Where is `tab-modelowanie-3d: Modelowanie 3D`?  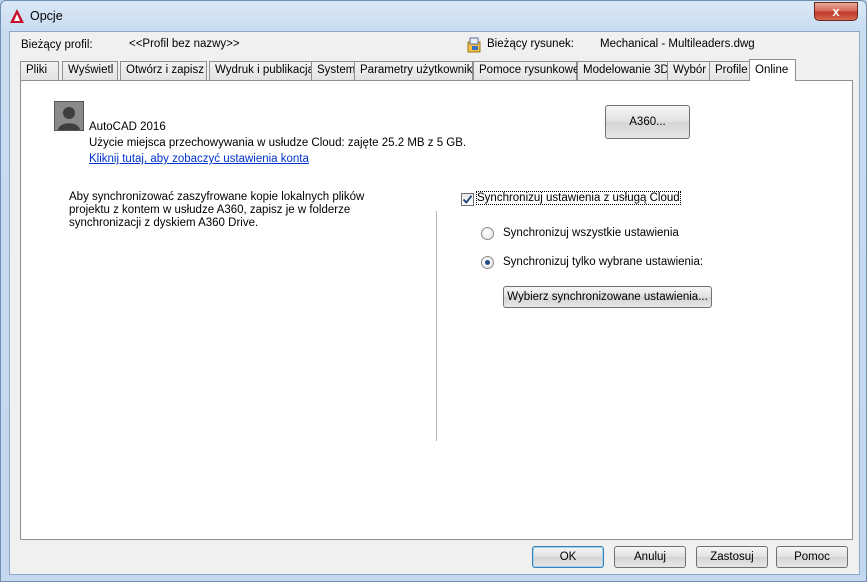 tab-modelowanie-3d: Modelowanie 3D is located at coordinates (623, 70).